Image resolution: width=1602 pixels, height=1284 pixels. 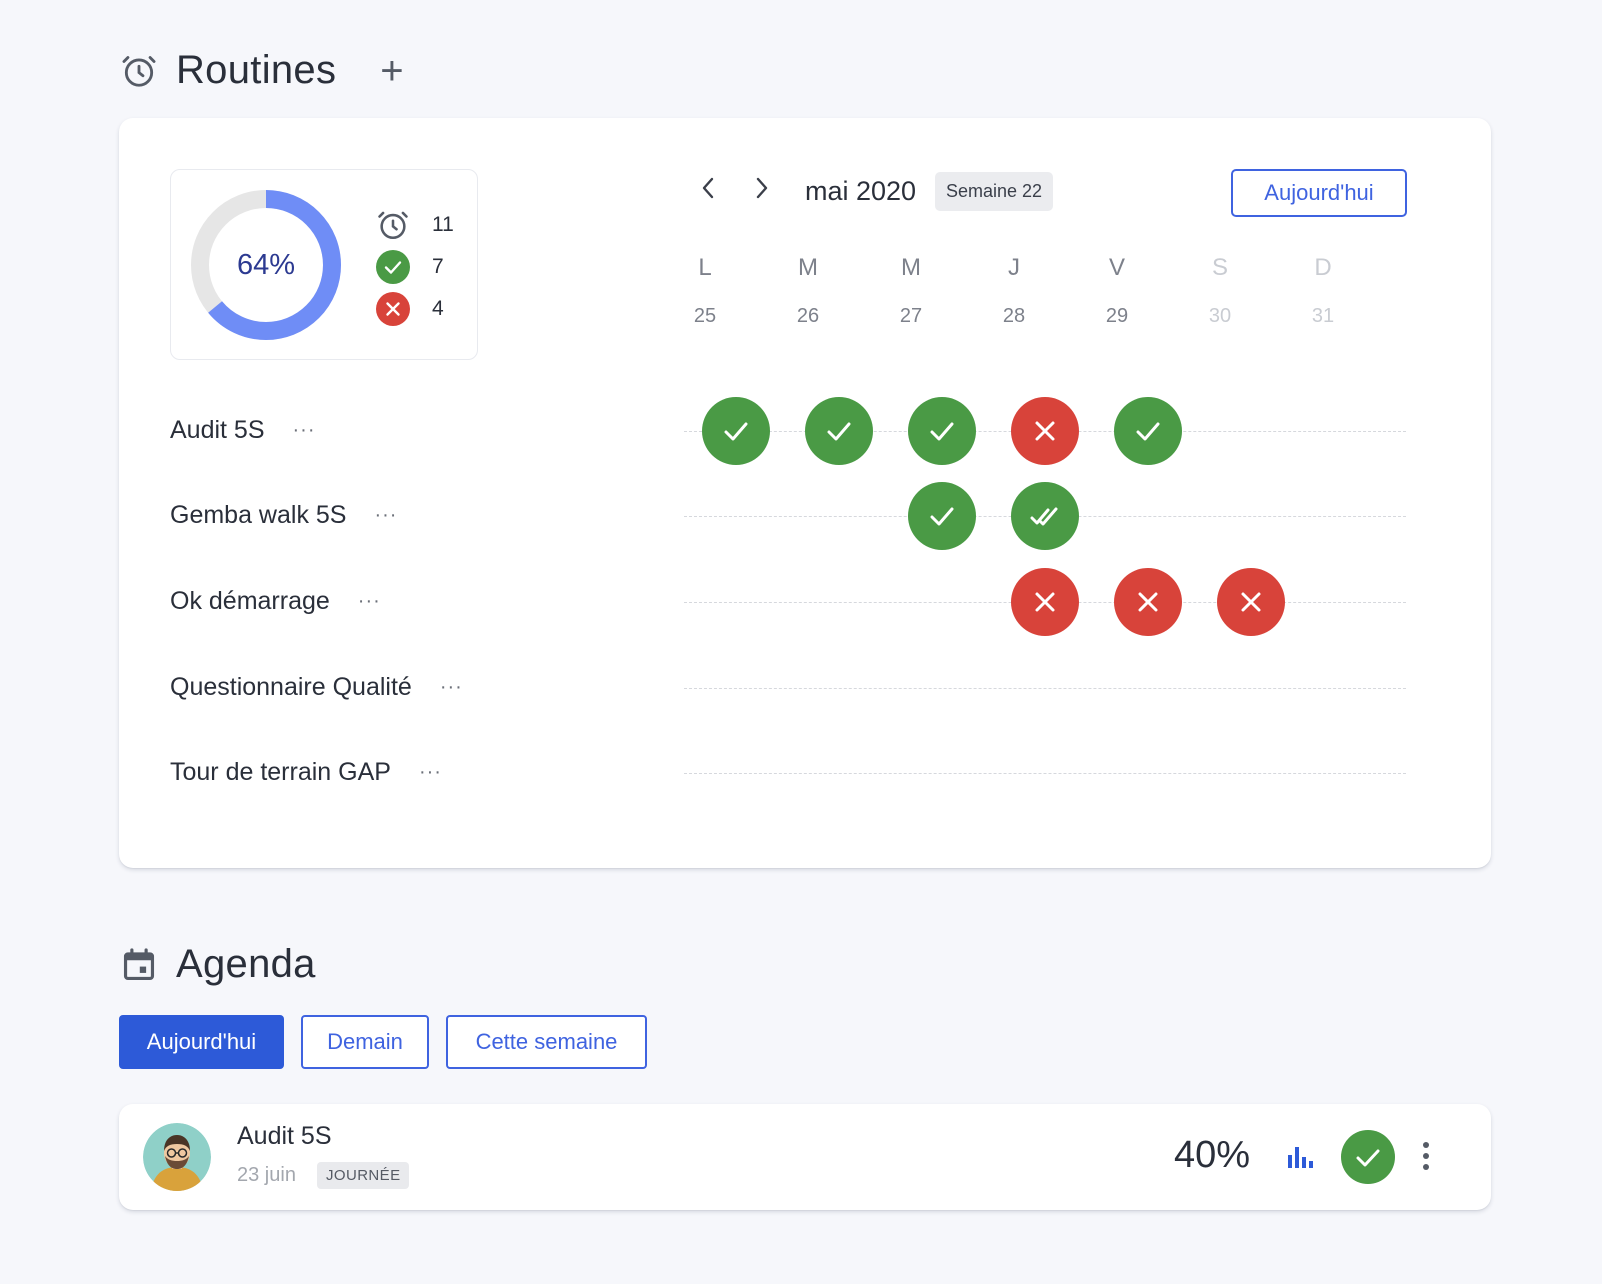 I want to click on day-number: 31, so click(x=1323, y=316).